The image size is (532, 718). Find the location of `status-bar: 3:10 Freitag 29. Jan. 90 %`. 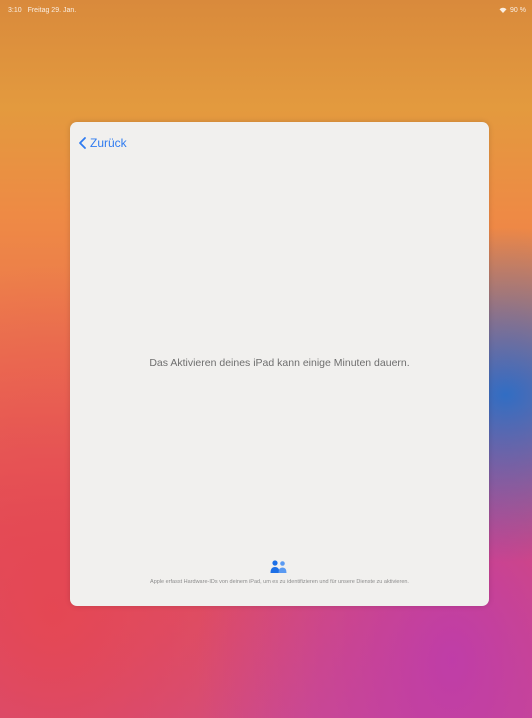

status-bar: 3:10 Freitag 29. Jan. 90 % is located at coordinates (267, 10).